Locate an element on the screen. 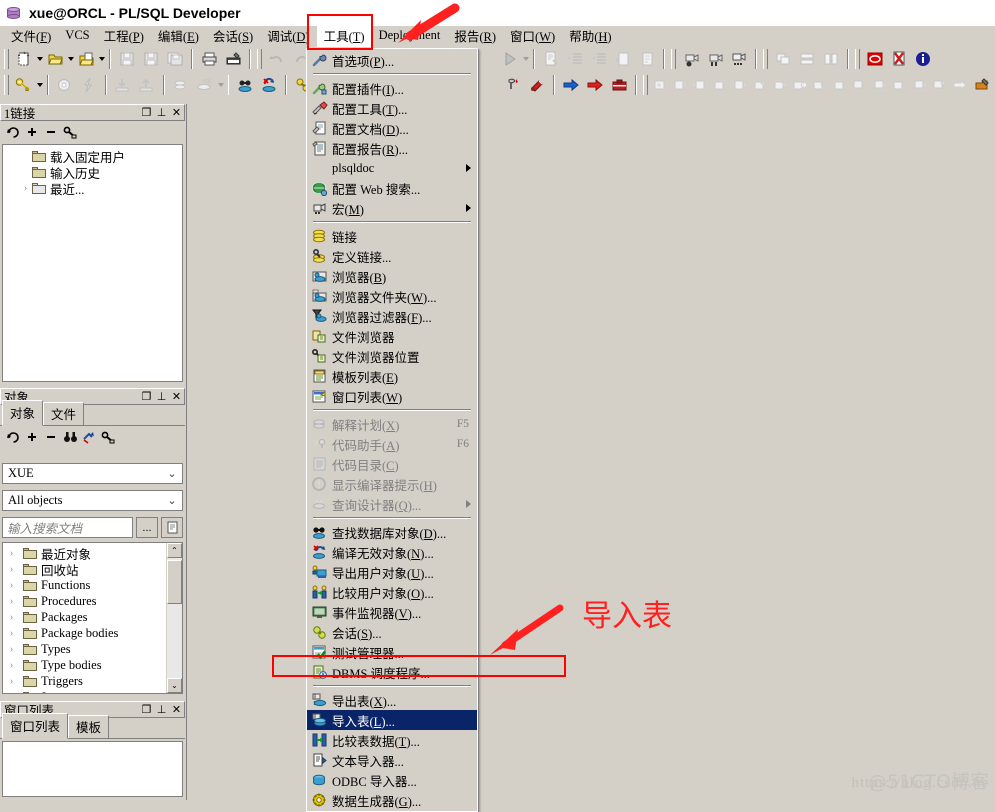  search-doc-icon is located at coordinates (172, 527).